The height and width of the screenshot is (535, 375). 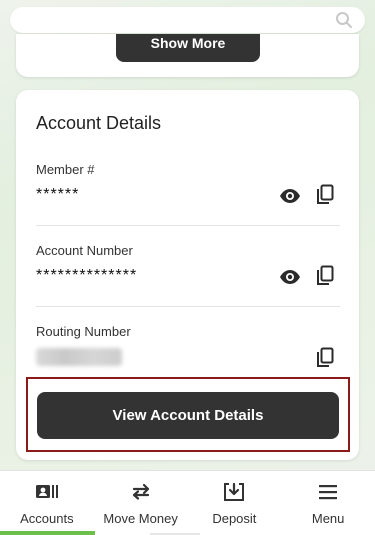 I want to click on member-number-value: ******, so click(x=58, y=194).